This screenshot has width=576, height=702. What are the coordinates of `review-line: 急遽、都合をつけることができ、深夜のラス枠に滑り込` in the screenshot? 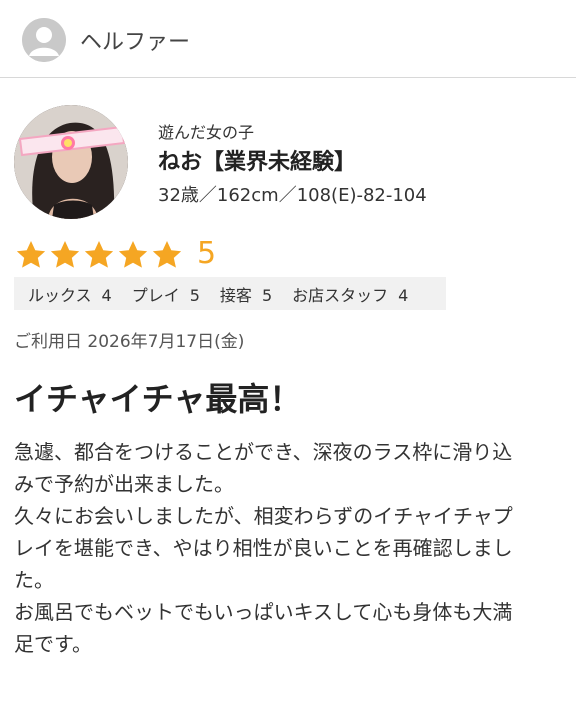 It's located at (263, 452).